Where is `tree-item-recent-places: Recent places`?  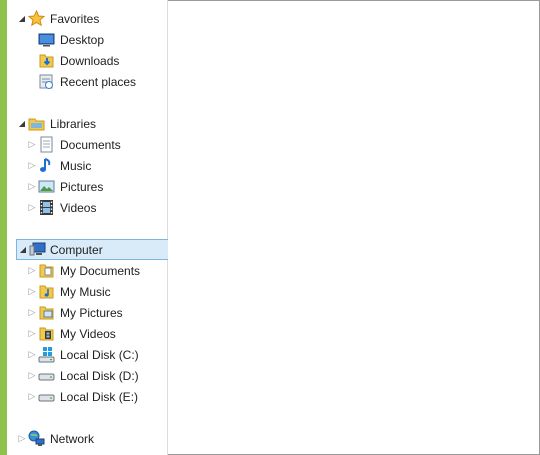
tree-item-recent-places: Recent places is located at coordinates (87, 81).